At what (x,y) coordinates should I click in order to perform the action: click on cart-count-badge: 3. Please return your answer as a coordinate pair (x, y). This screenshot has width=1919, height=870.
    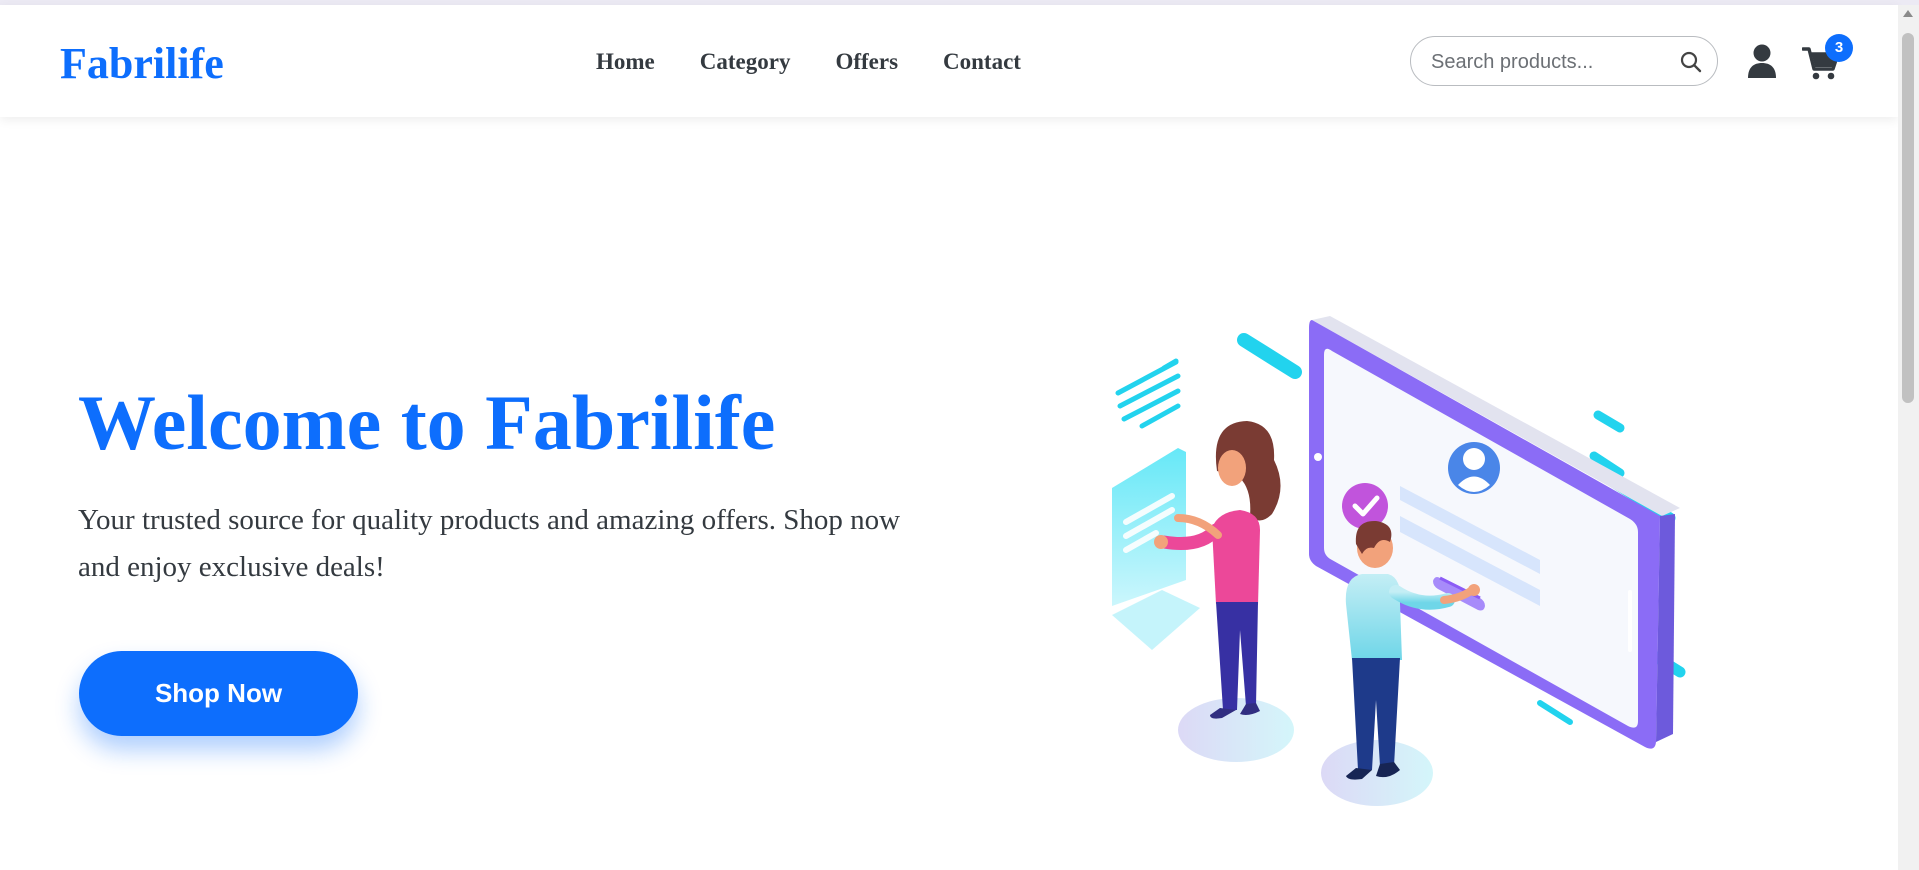
    Looking at the image, I should click on (1839, 48).